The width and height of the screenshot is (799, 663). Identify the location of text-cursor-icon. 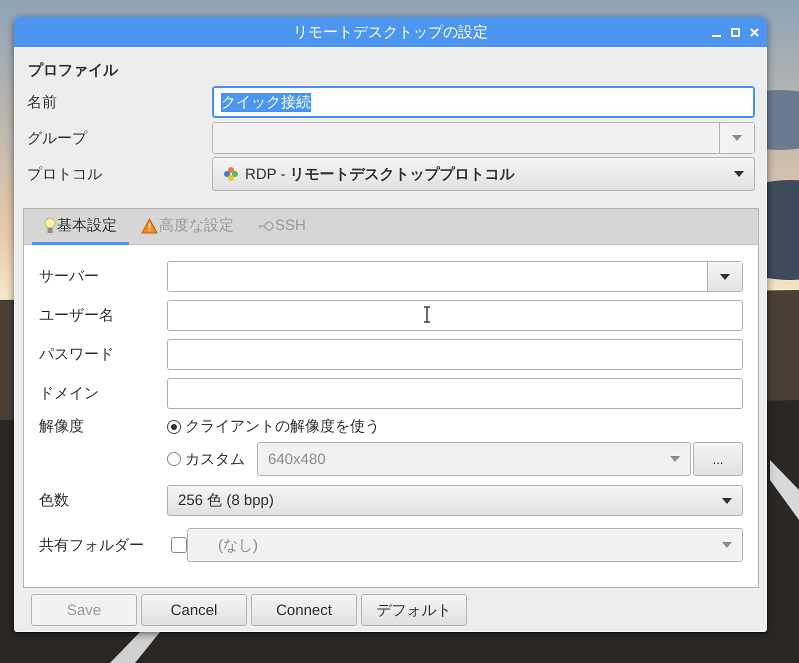
(427, 314).